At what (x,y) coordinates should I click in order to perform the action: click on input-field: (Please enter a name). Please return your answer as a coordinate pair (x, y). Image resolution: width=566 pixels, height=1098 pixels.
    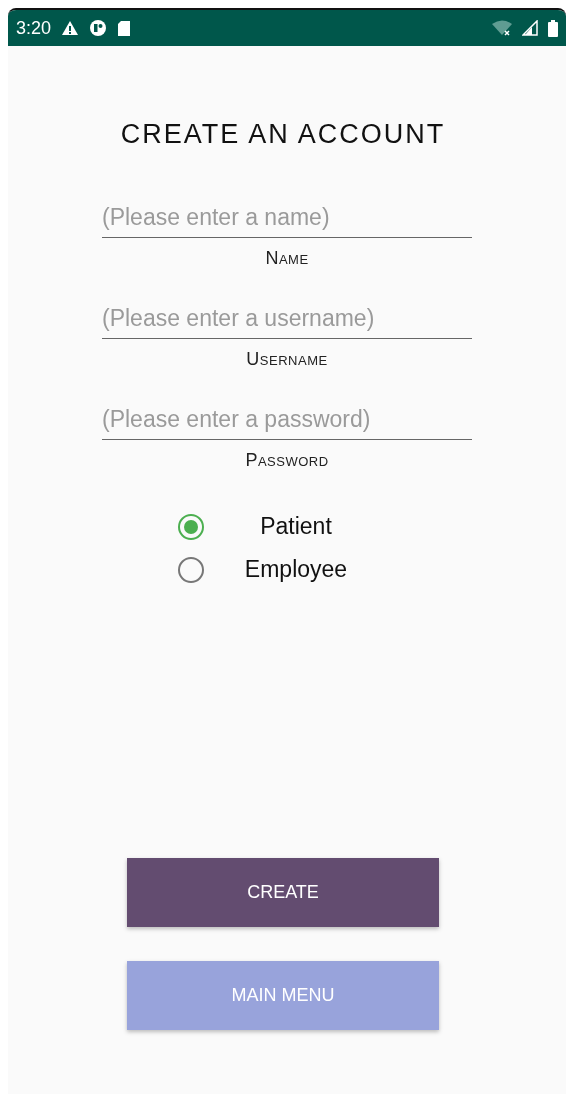
    Looking at the image, I should click on (287, 218).